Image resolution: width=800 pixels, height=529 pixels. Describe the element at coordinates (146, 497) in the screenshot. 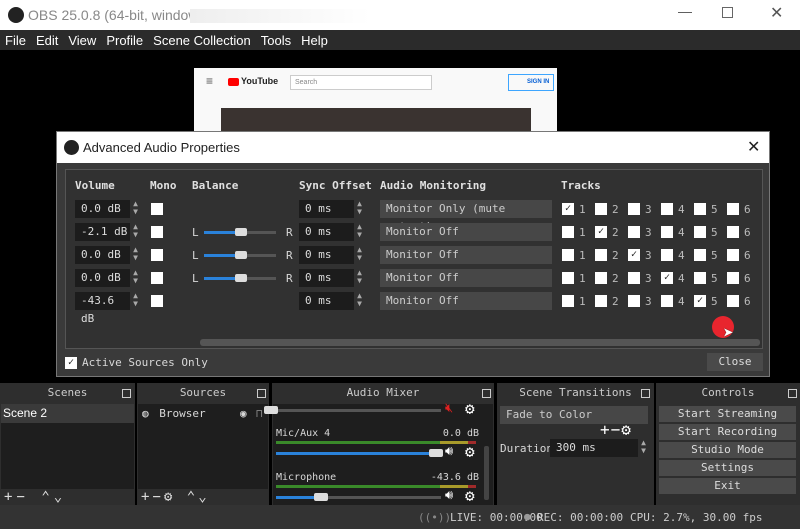

I see `add-source-button: +` at that location.